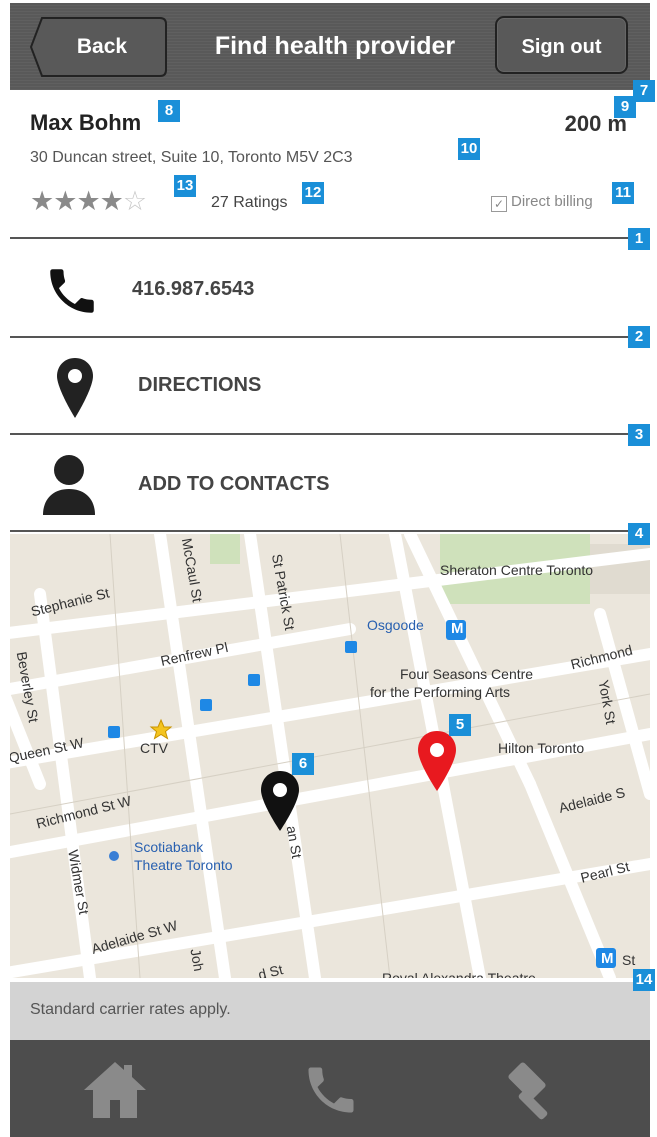  I want to click on app-header: Back Find health provider Sign out, so click(330, 46).